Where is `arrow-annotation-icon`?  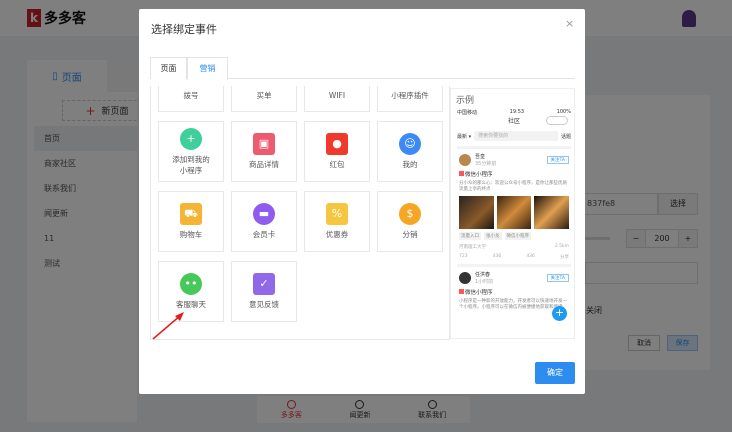
arrow-annotation-icon is located at coordinates (168, 326).